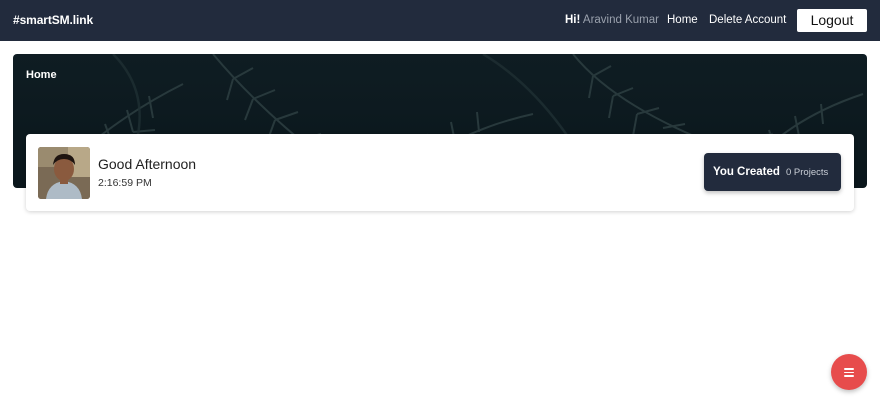  Describe the element at coordinates (620, 20) in the screenshot. I see `user-name: Aravind Kumar` at that location.